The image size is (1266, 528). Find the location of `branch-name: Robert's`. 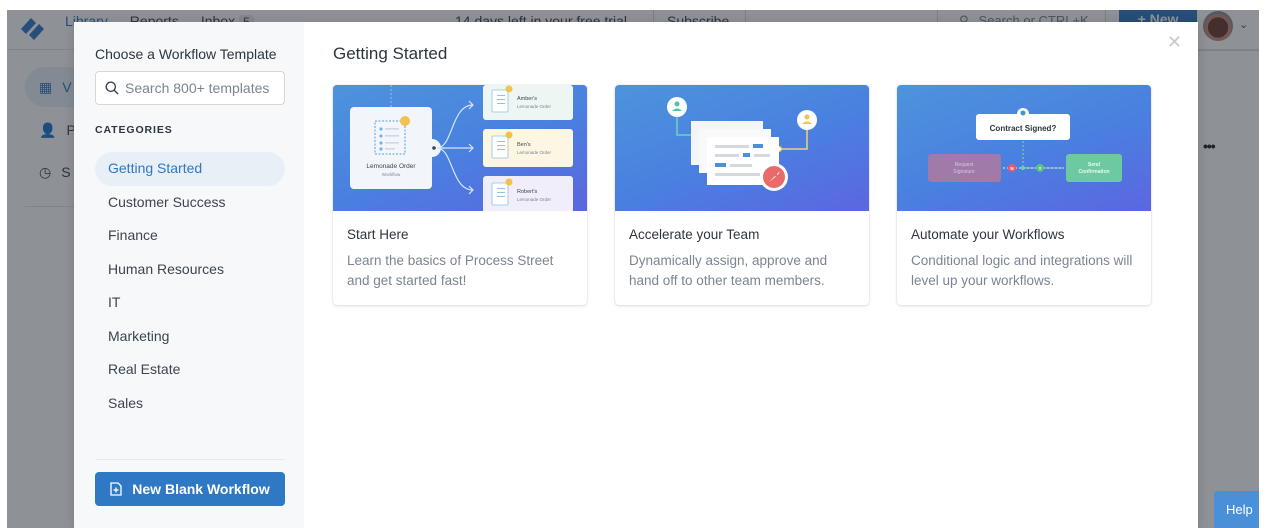

branch-name: Robert's is located at coordinates (527, 192).